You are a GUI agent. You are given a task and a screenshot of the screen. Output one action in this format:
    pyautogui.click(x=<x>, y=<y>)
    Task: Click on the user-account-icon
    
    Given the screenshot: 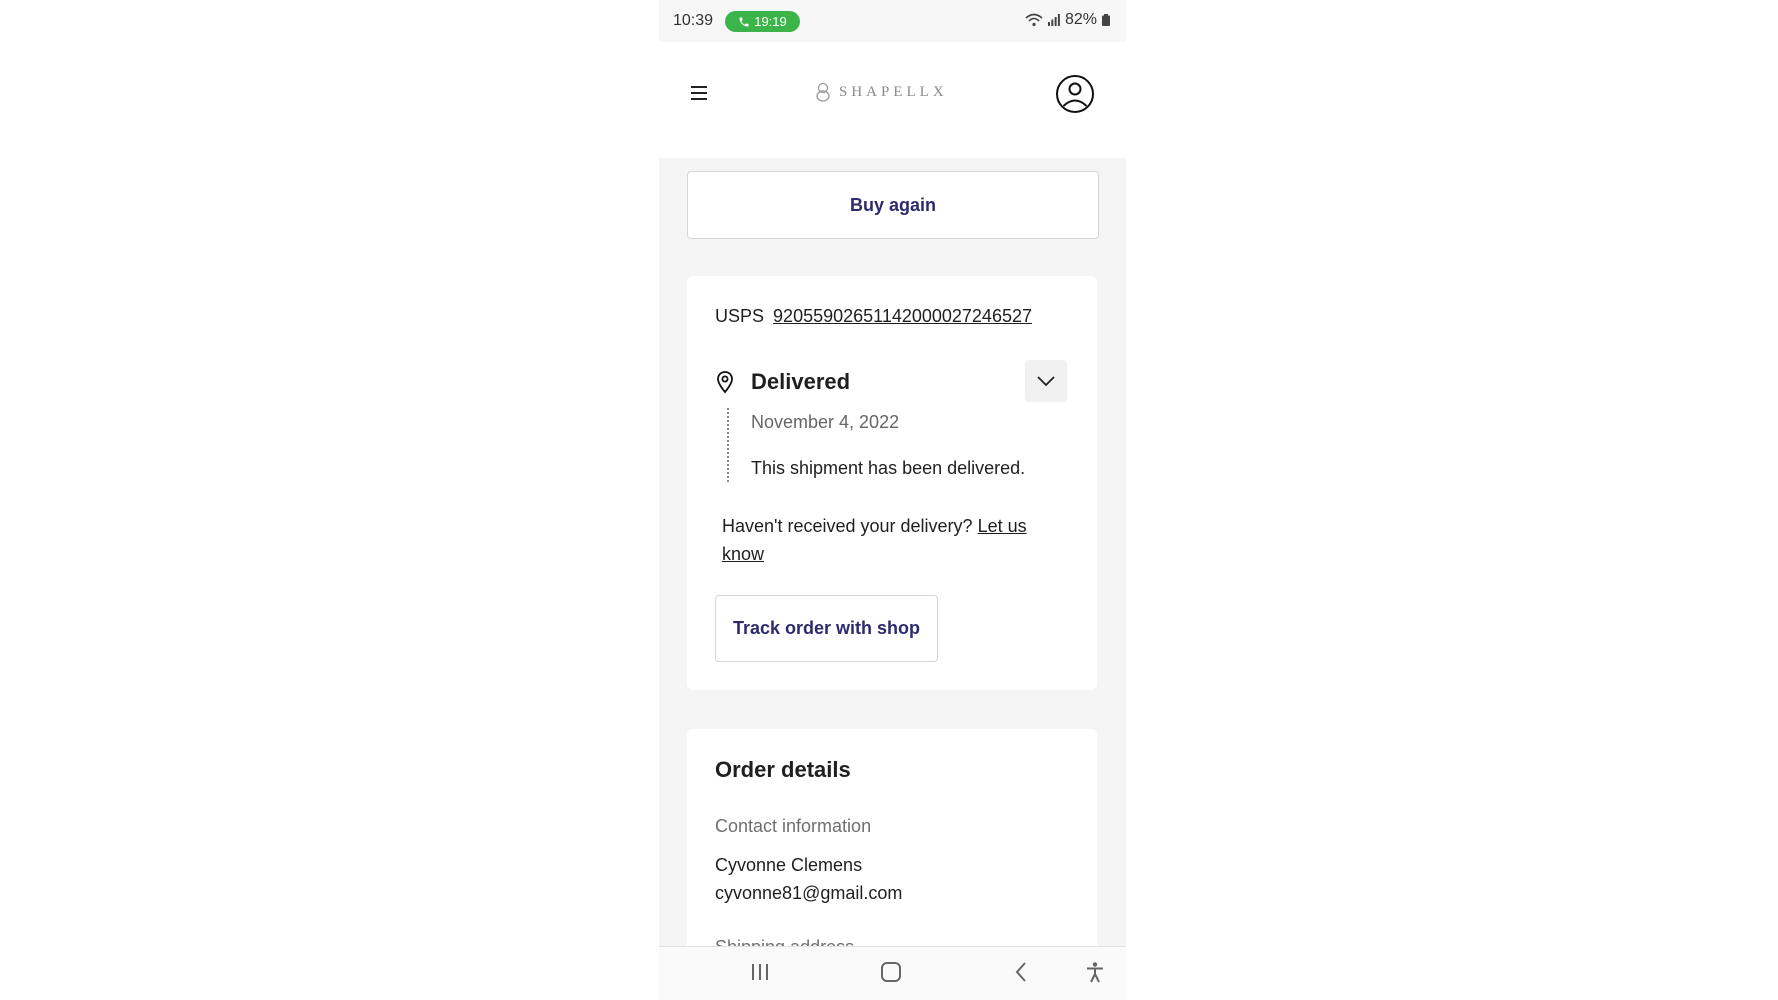 What is the action you would take?
    pyautogui.click(x=1075, y=94)
    